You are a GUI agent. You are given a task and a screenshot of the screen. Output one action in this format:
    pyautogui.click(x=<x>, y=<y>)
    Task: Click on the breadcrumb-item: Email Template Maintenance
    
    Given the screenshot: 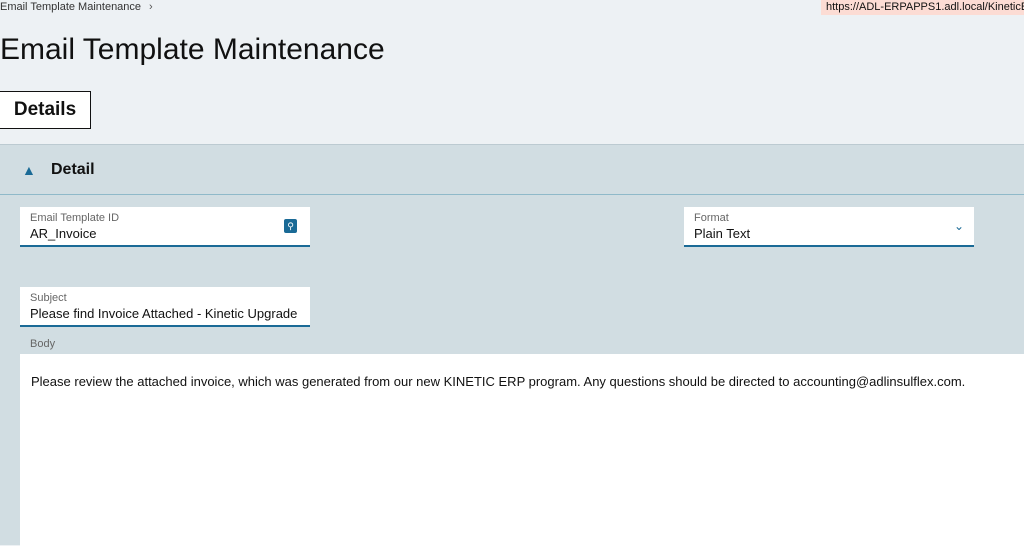 What is the action you would take?
    pyautogui.click(x=70, y=7)
    